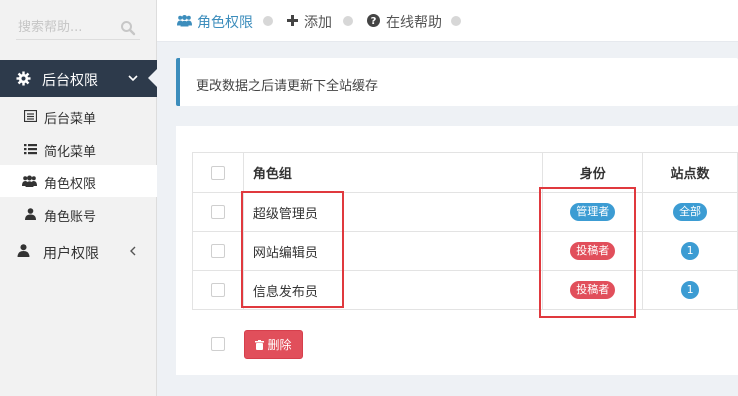 The image size is (738, 396). Describe the element at coordinates (447, 21) in the screenshot. I see `breadcrumb: 角色权限 添加 ? 在线帮助` at that location.